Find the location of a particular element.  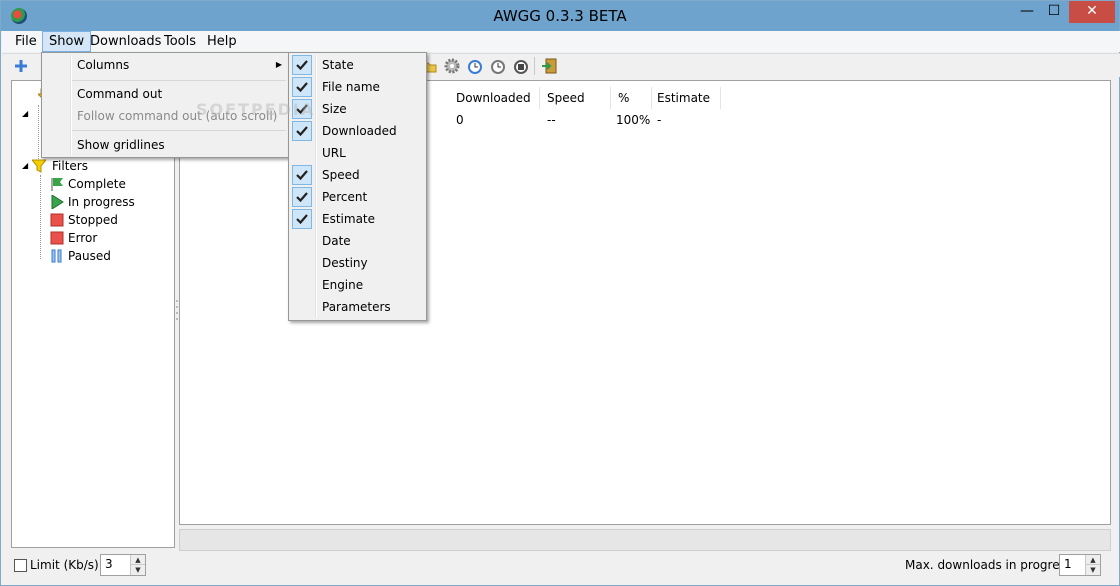

column-toggle-label: Date is located at coordinates (336, 241).